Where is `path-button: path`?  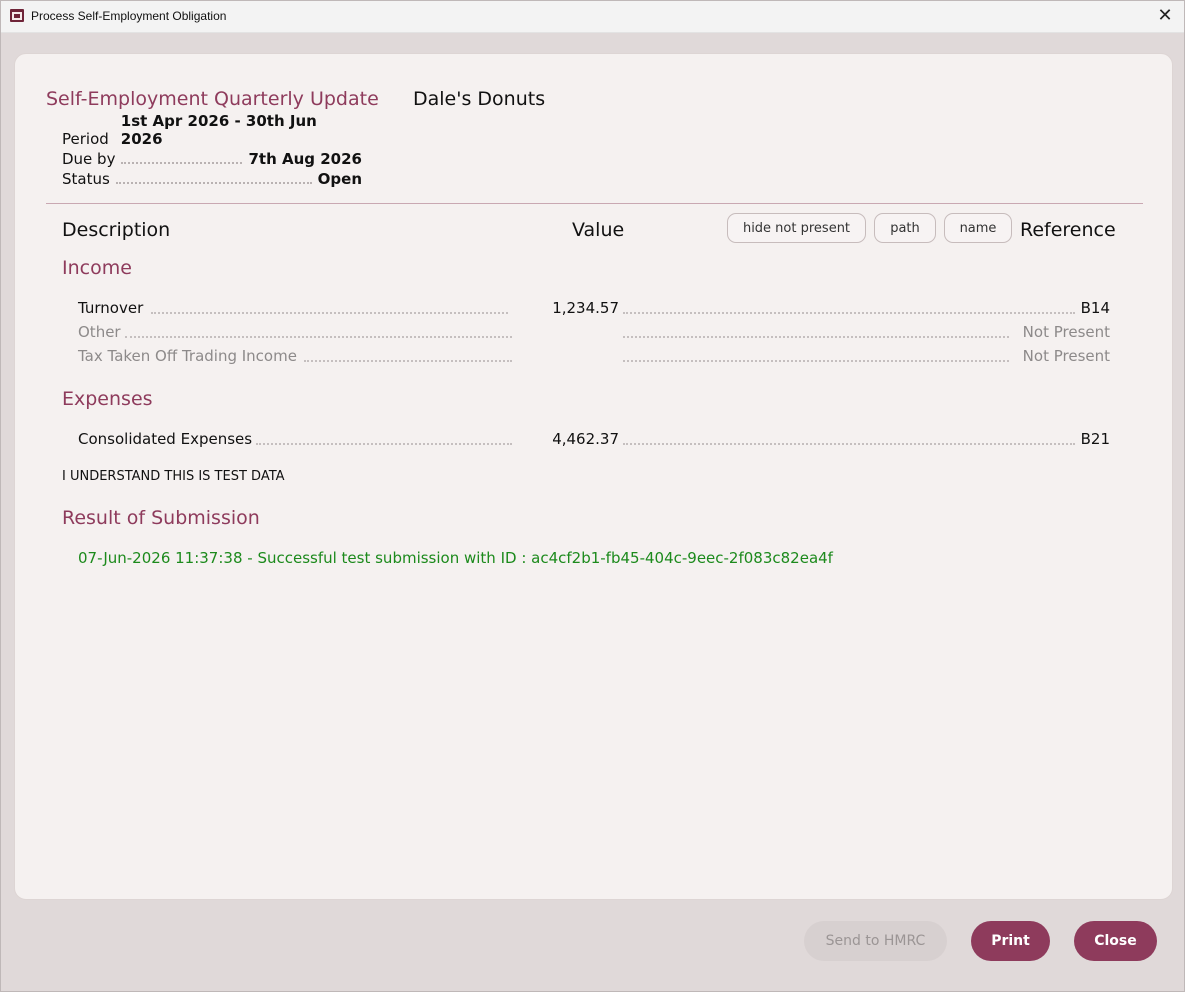
path-button: path is located at coordinates (905, 228).